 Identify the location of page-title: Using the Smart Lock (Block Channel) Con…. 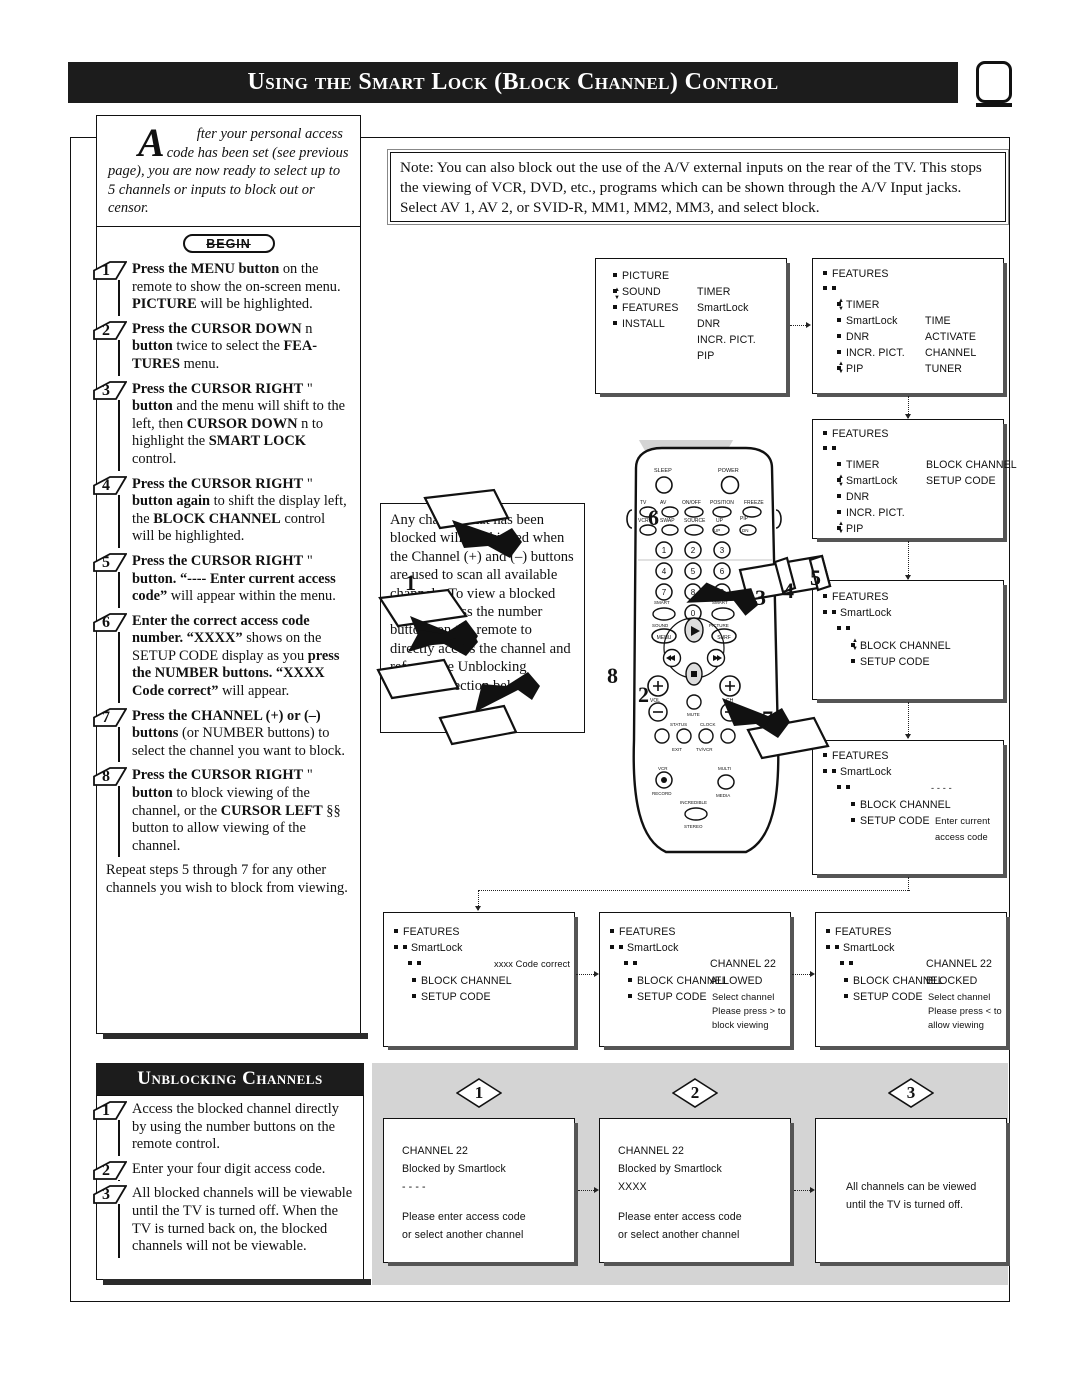
(513, 82).